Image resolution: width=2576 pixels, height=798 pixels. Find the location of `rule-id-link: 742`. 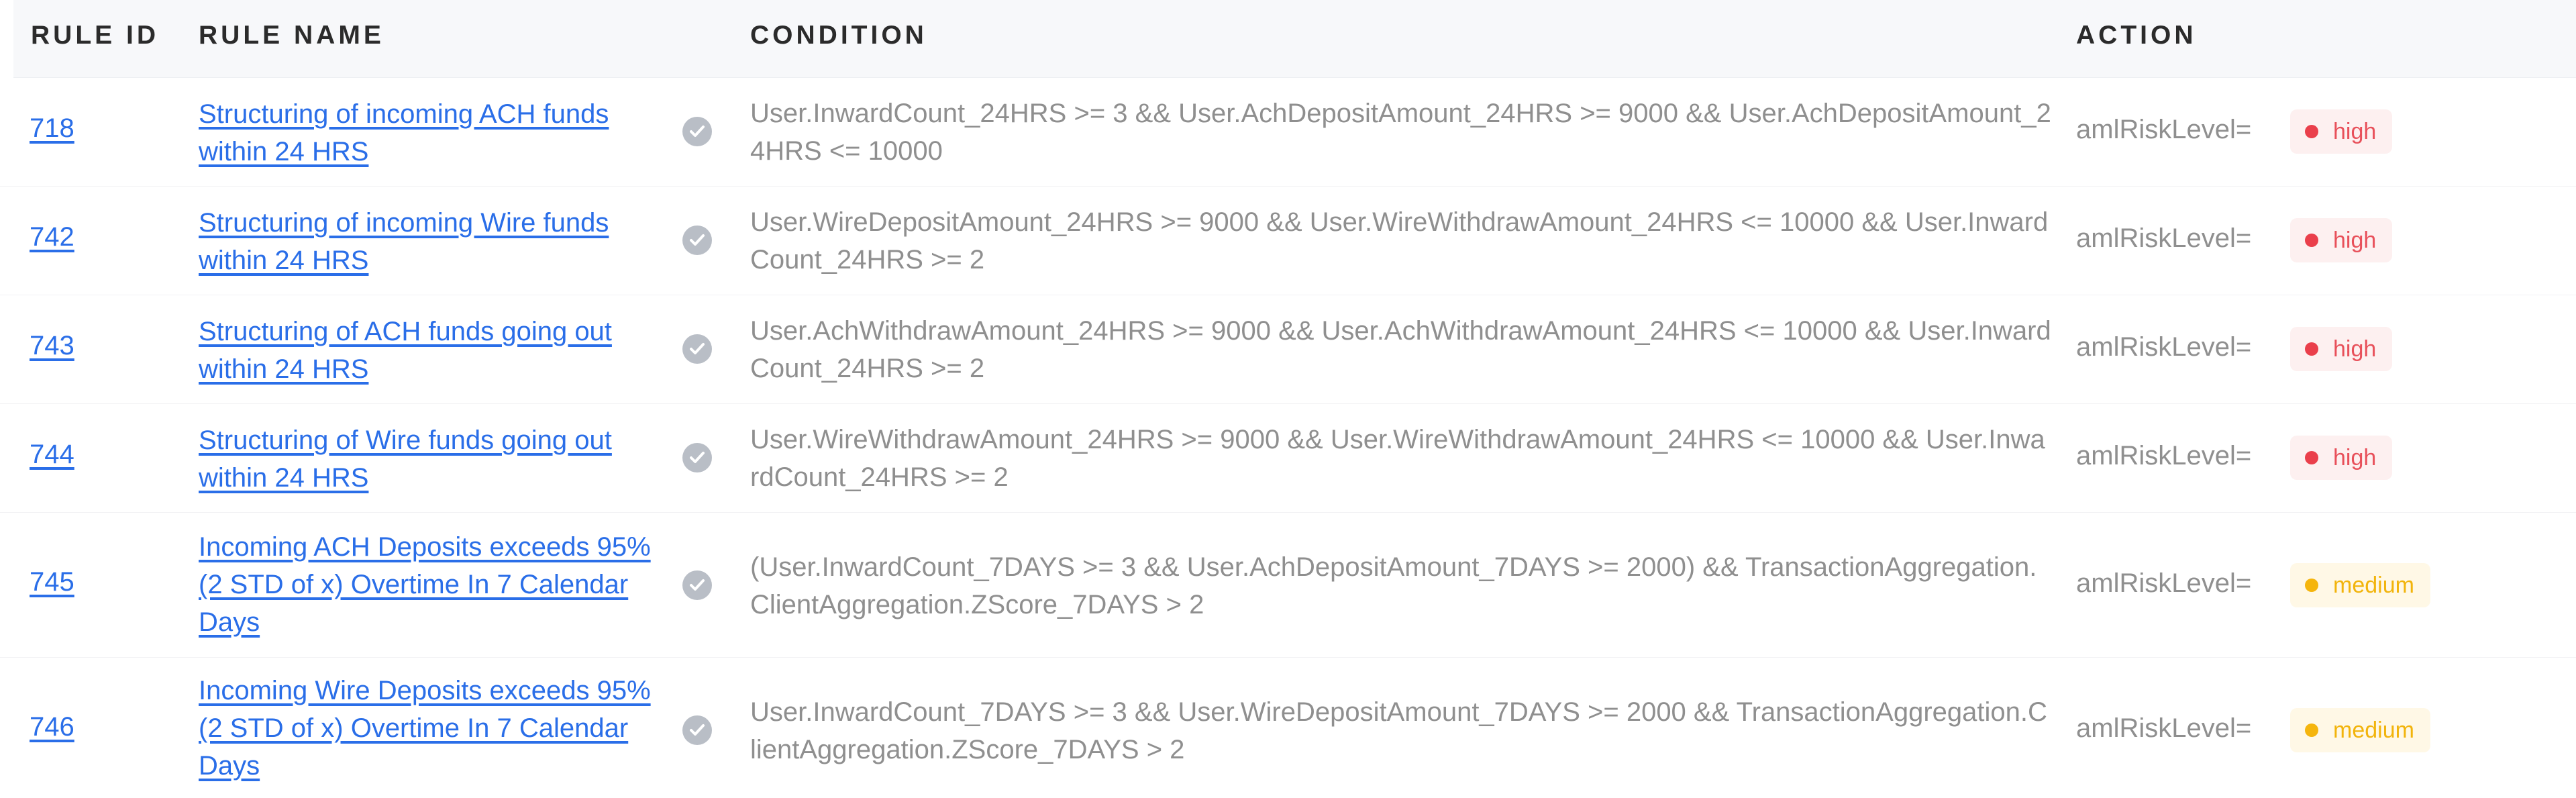

rule-id-link: 742 is located at coordinates (52, 237).